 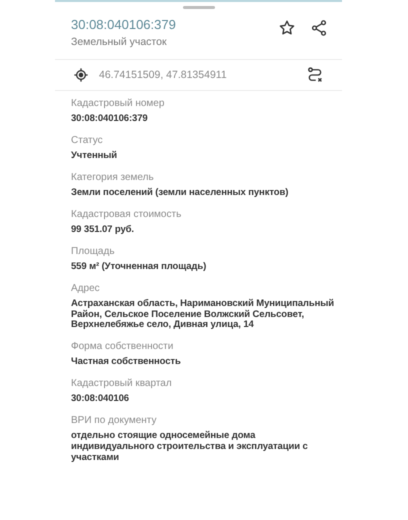 What do you see at coordinates (126, 362) in the screenshot?
I see `field-value: Частная собственность` at bounding box center [126, 362].